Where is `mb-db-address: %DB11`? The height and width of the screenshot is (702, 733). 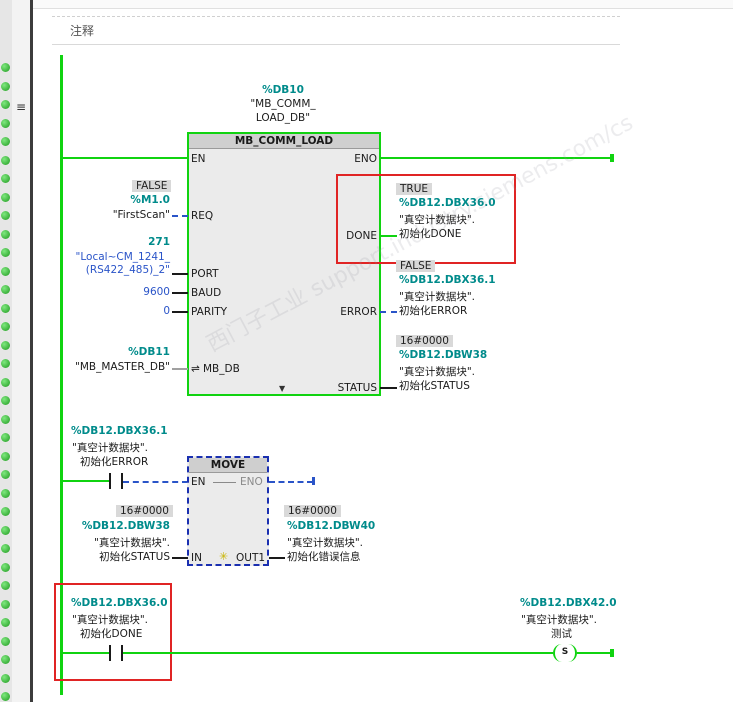
mb-db-address: %DB11 is located at coordinates (135, 352).